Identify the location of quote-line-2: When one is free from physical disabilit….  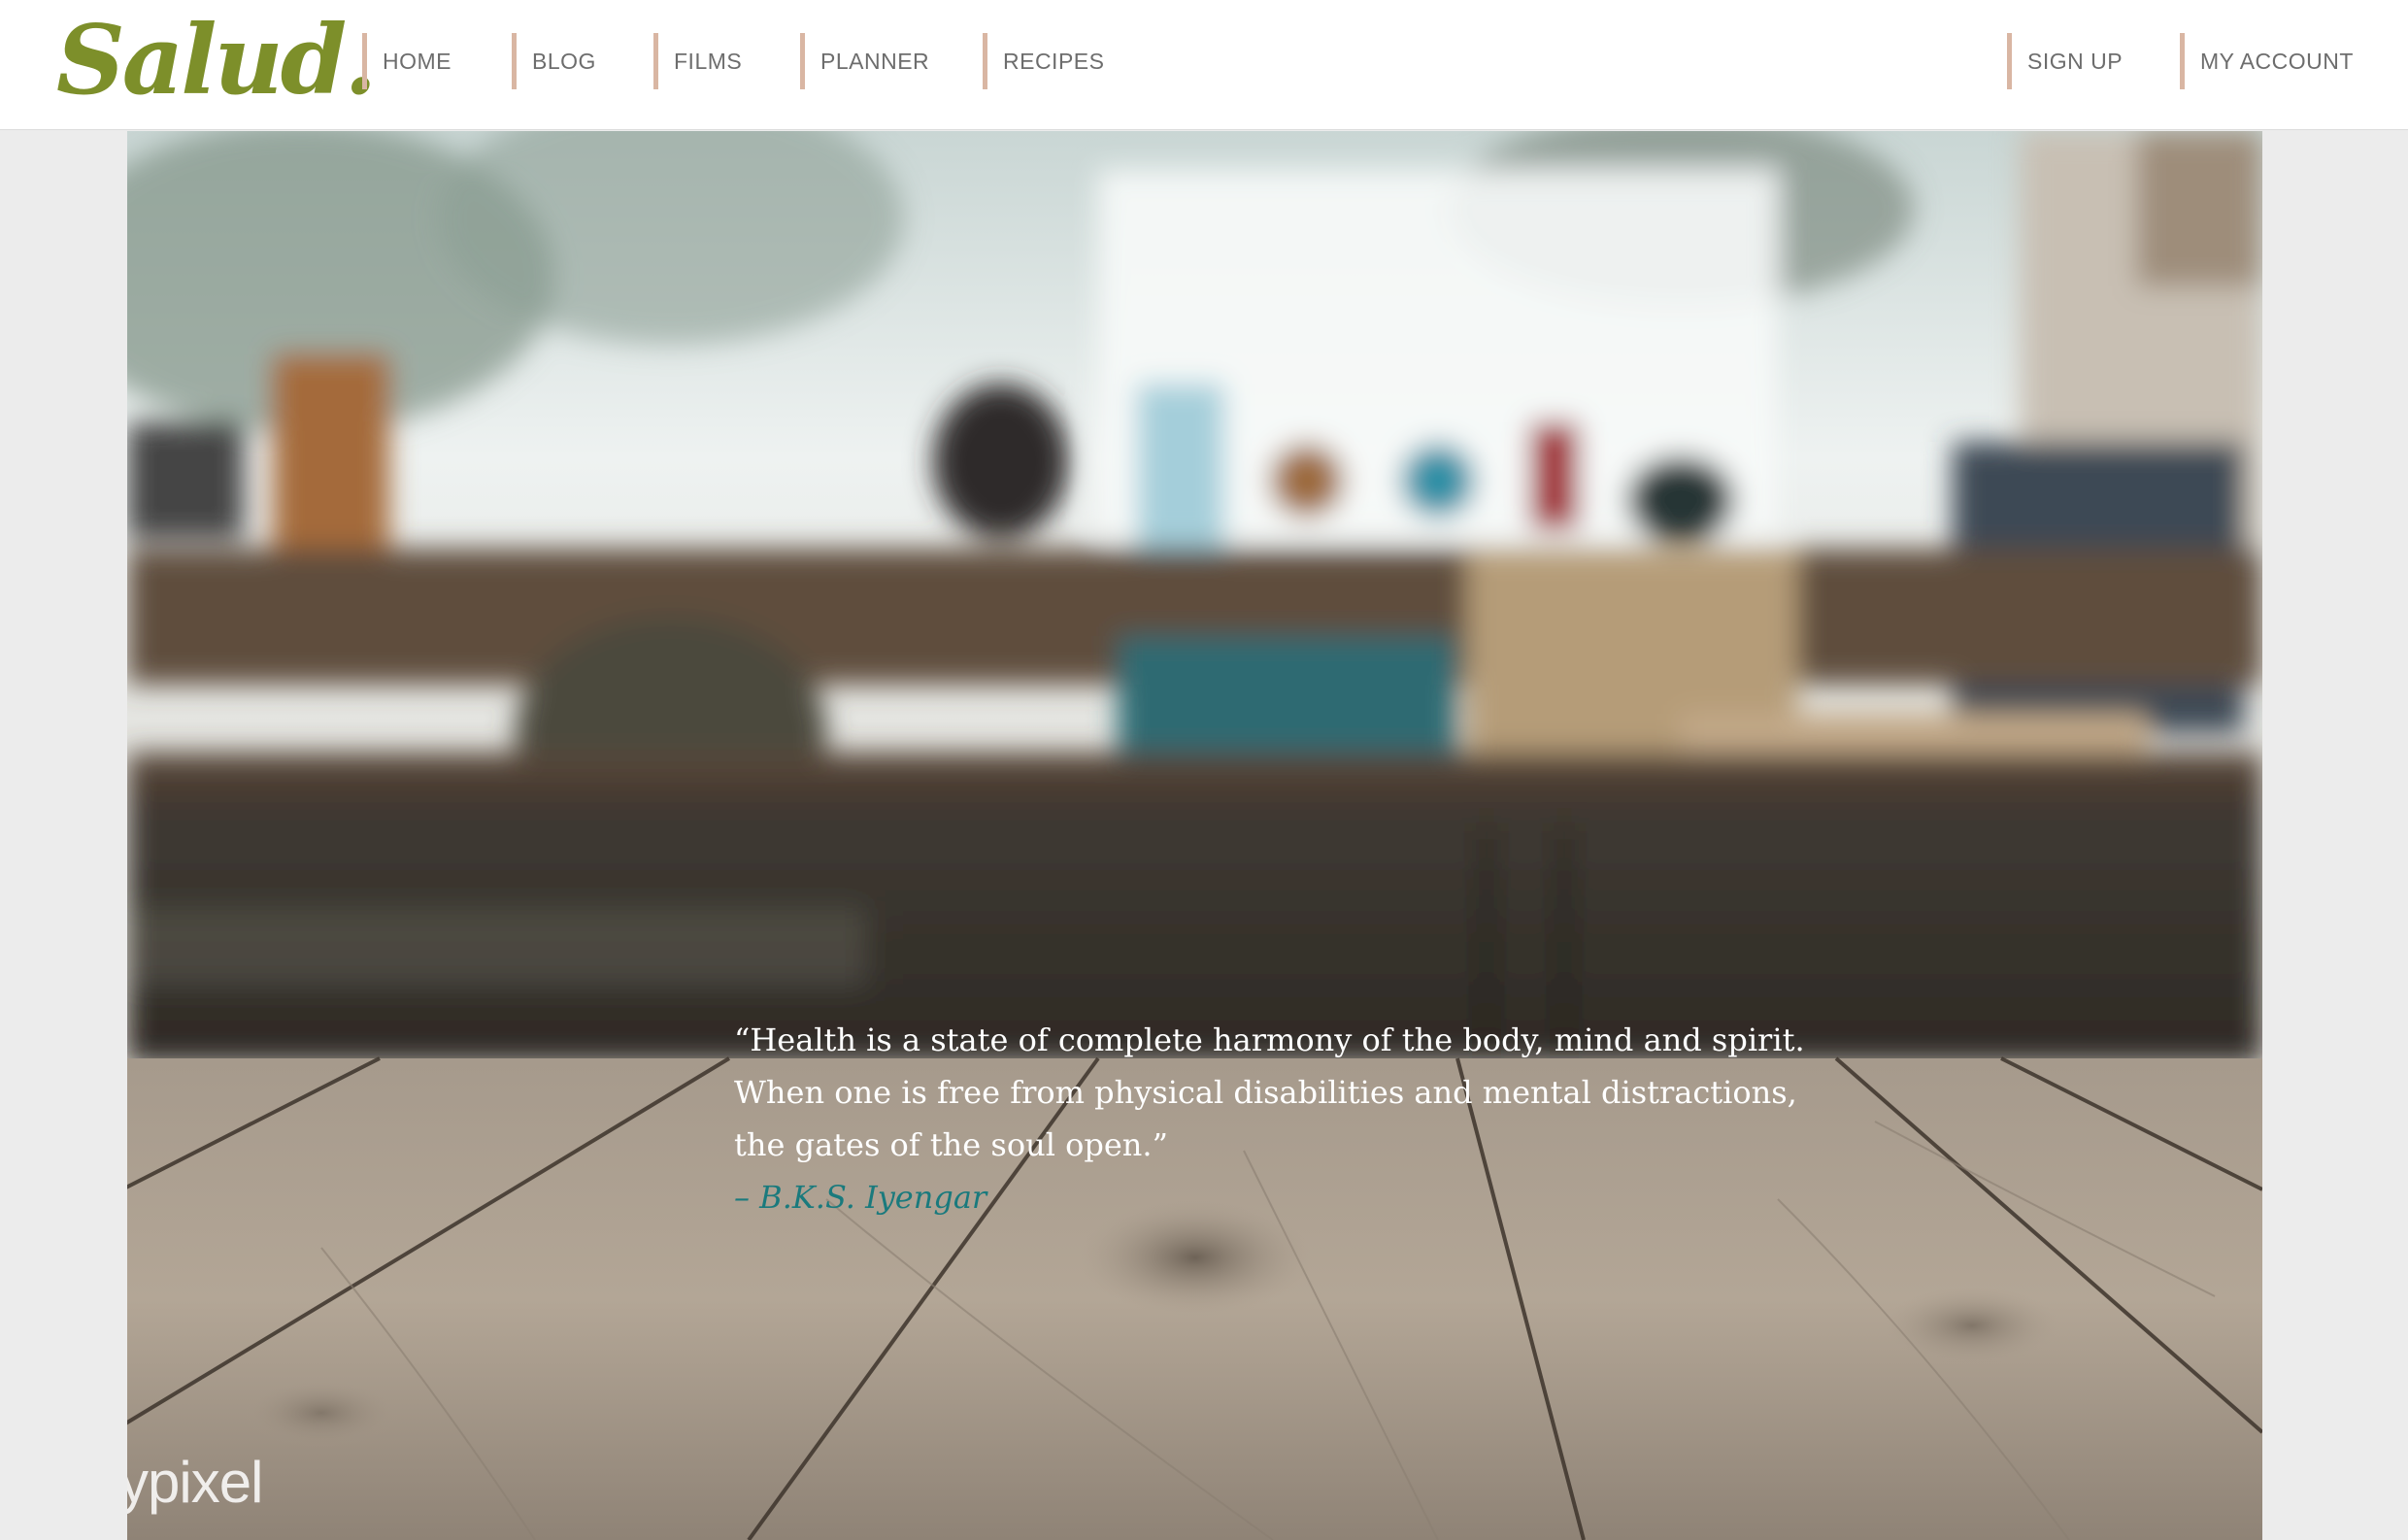
(1266, 1092).